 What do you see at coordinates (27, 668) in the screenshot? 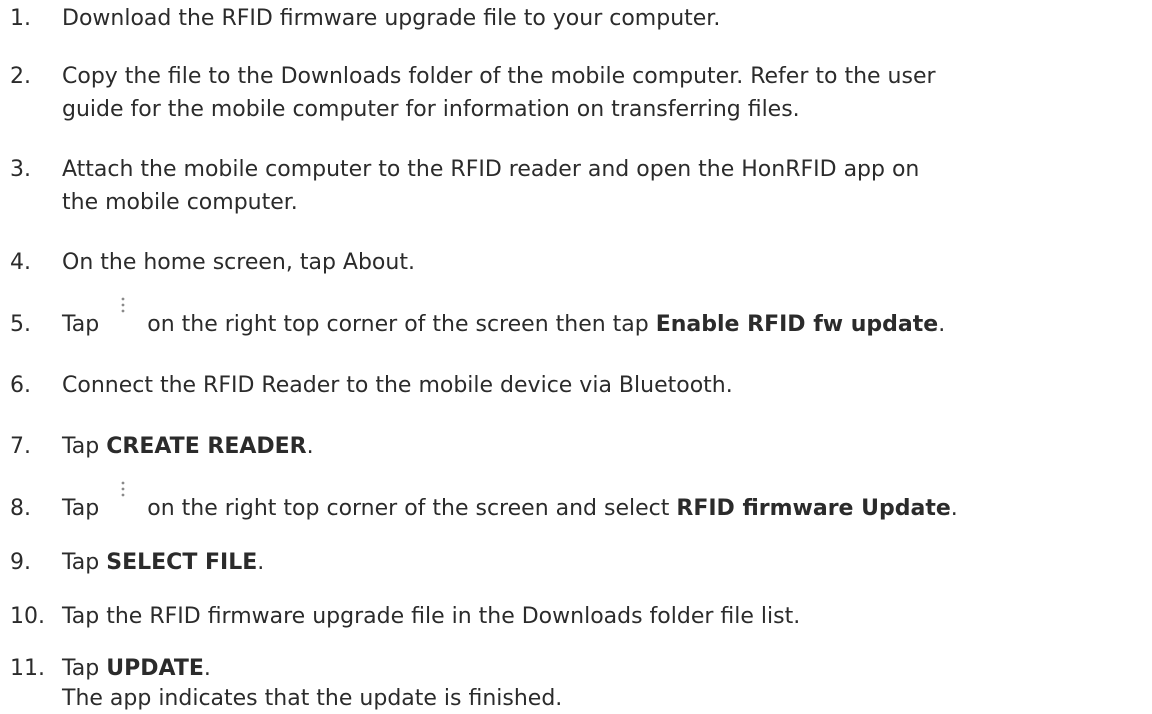
I see `step-number: 11.` at bounding box center [27, 668].